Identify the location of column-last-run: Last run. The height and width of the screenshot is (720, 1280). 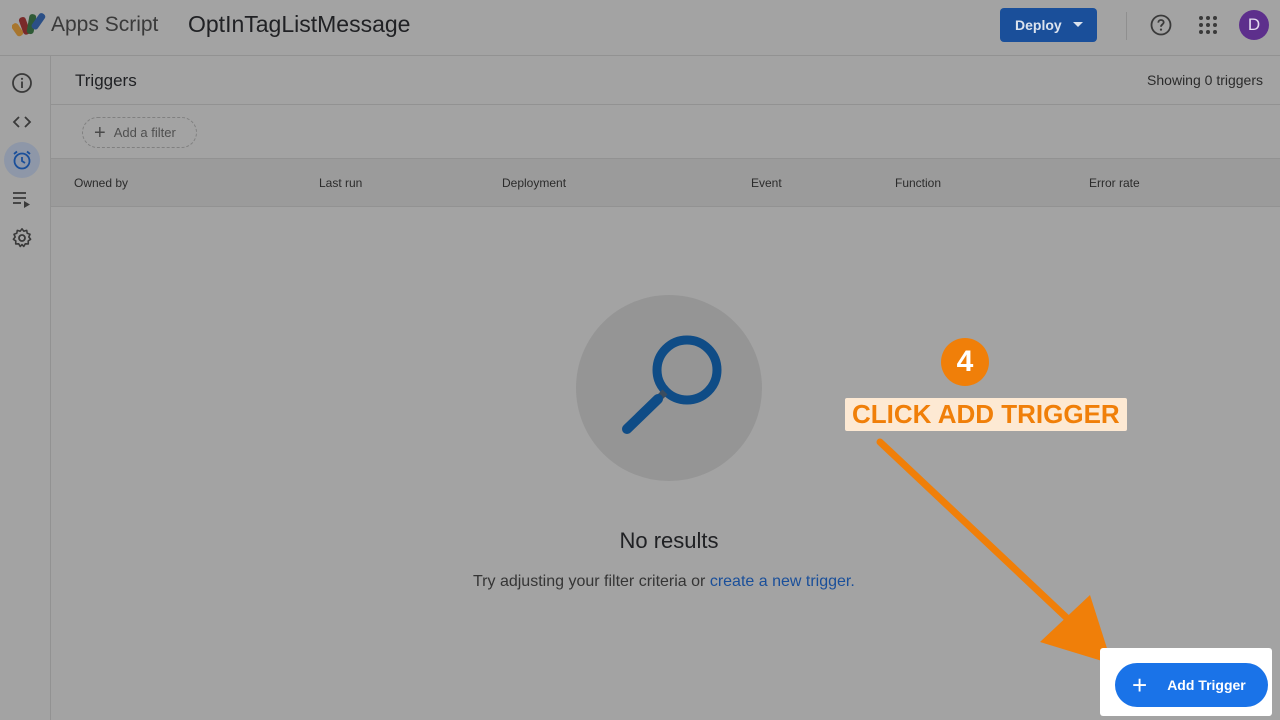
(340, 183).